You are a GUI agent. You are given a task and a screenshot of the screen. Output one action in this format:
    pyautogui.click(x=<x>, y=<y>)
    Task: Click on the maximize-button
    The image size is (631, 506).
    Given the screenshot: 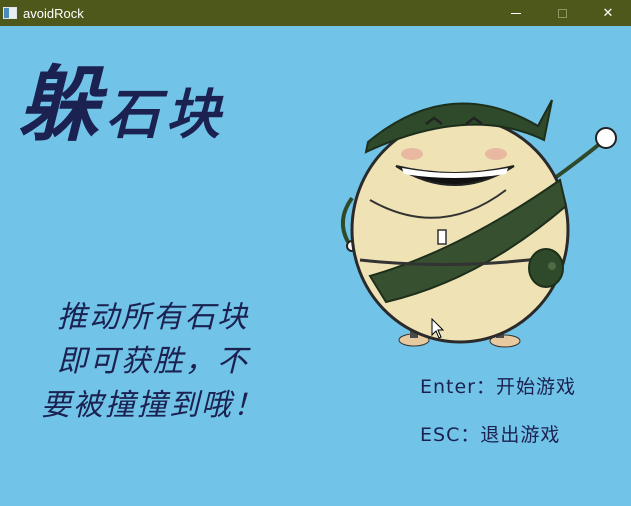 What is the action you would take?
    pyautogui.click(x=562, y=13)
    